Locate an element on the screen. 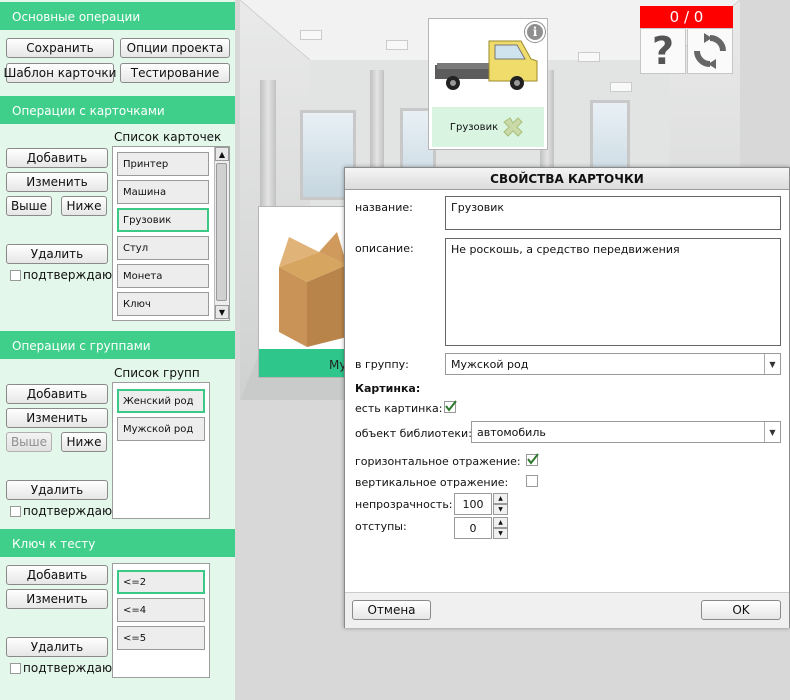  edit-key-button: Изменить is located at coordinates (57, 599).